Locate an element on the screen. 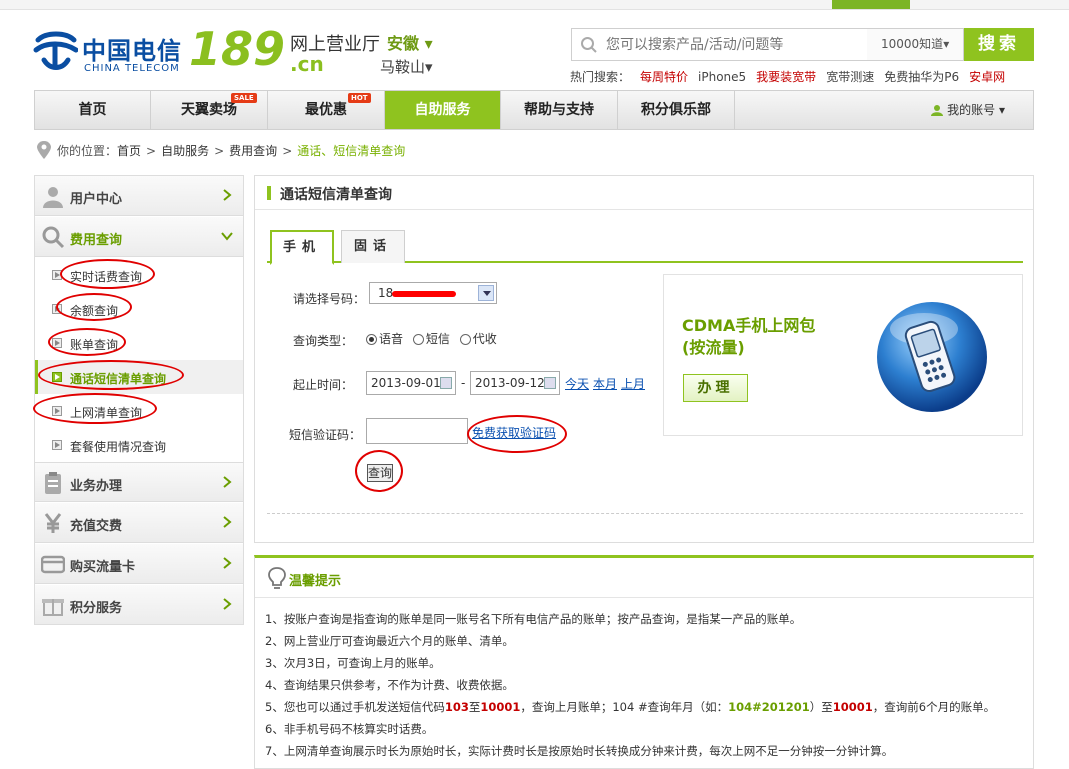  hot-search-item: 安卓网 is located at coordinates (987, 77).